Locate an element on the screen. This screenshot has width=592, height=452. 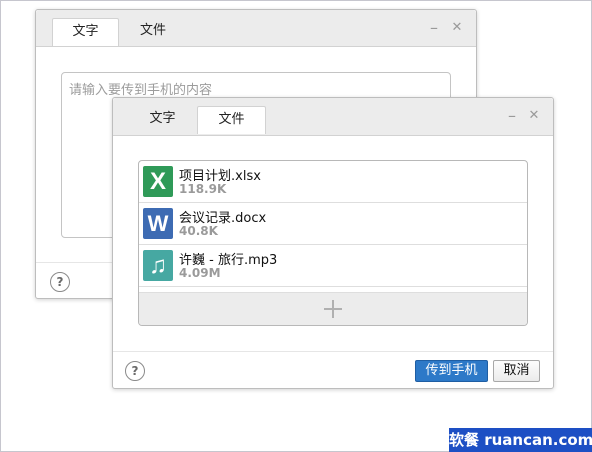
word-icon: W is located at coordinates (158, 223).